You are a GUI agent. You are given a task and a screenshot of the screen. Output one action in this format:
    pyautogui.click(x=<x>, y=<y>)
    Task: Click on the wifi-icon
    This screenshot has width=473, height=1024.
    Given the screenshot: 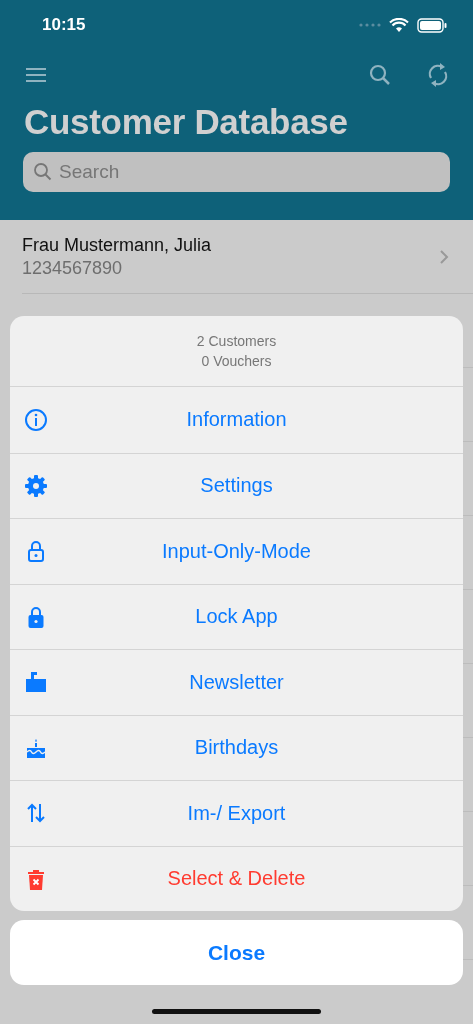 What is the action you would take?
    pyautogui.click(x=399, y=25)
    